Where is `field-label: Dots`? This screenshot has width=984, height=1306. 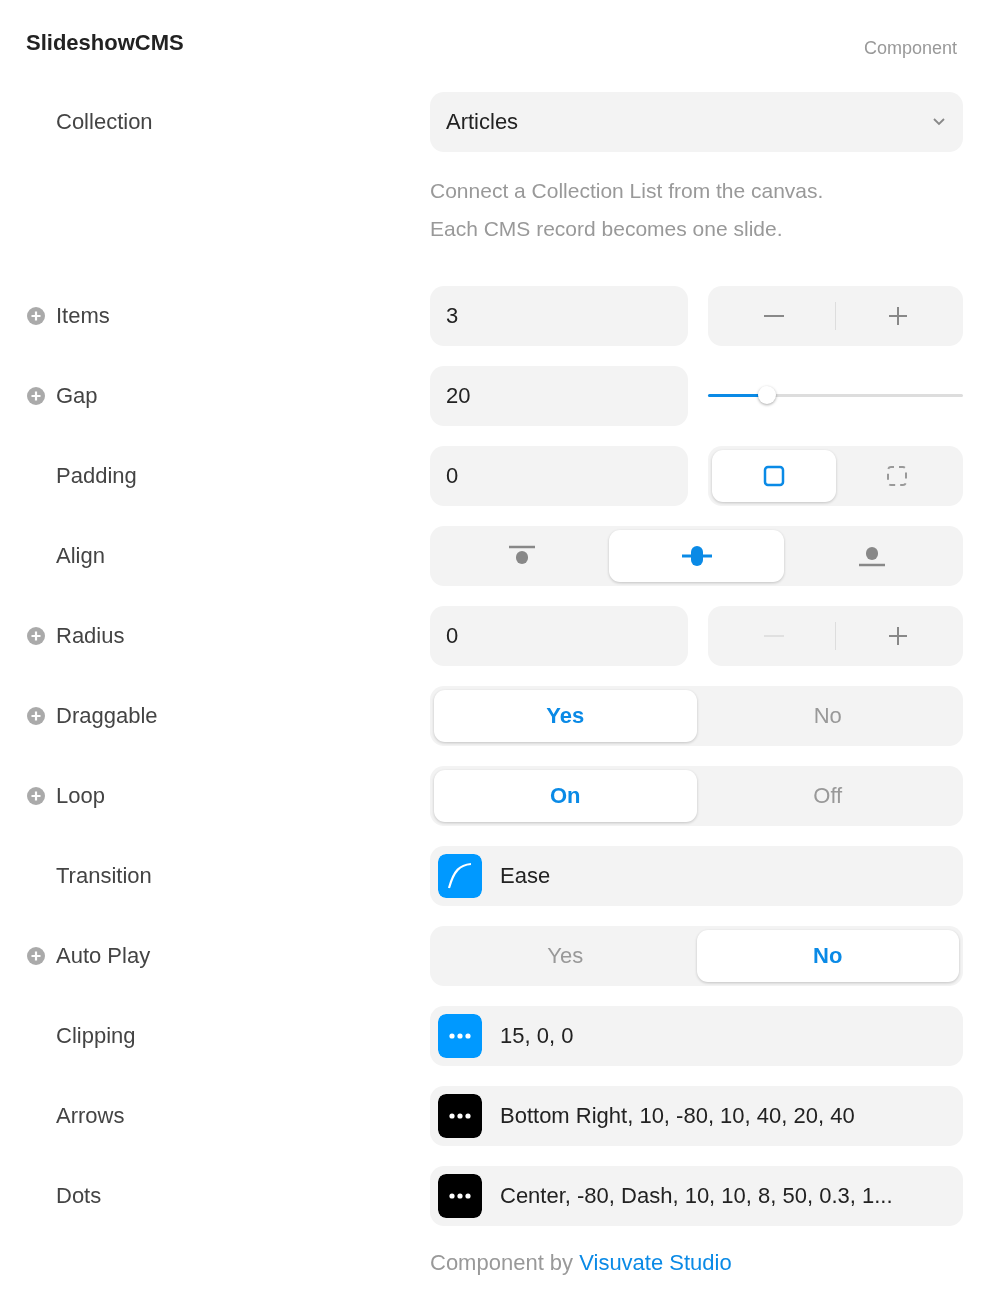
field-label: Dots is located at coordinates (79, 1196).